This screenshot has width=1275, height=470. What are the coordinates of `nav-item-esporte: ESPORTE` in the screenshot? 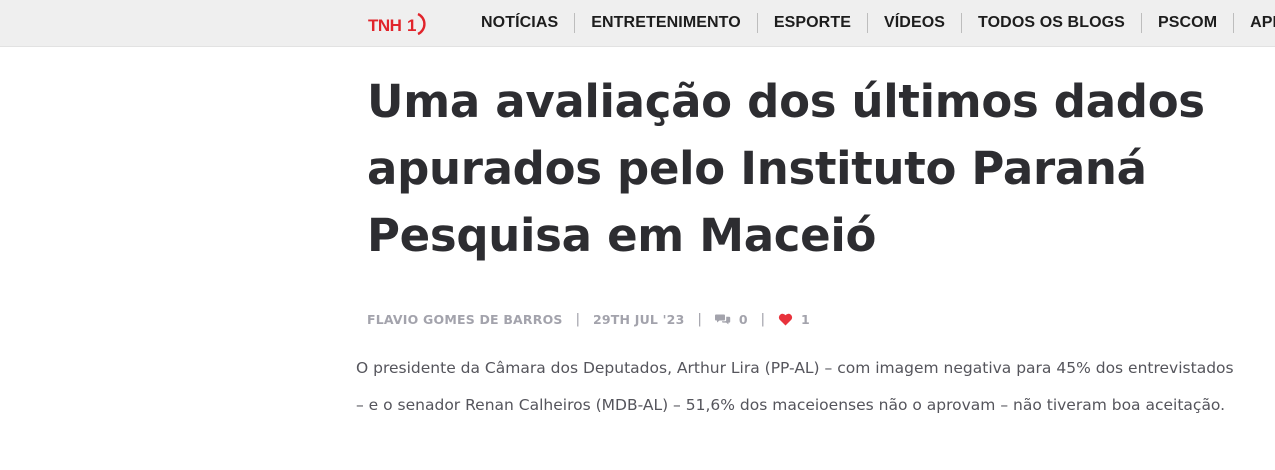 It's located at (812, 23).